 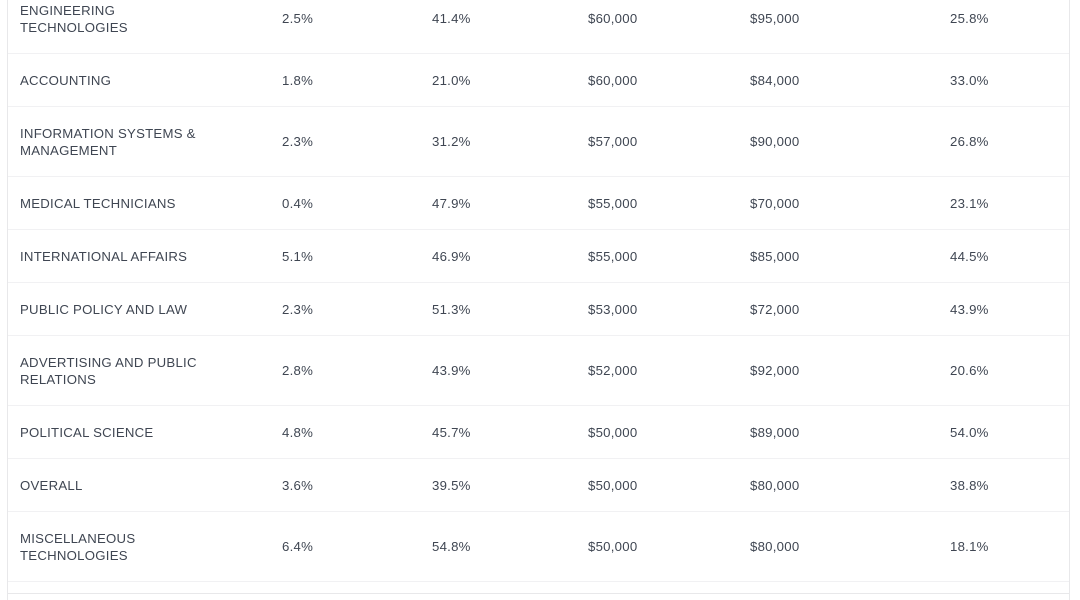 What do you see at coordinates (538, 80) in the screenshot?
I see `table-row: ACCOUNTING 1.8% 21.0% $60,000 $84,000 33.0%` at bounding box center [538, 80].